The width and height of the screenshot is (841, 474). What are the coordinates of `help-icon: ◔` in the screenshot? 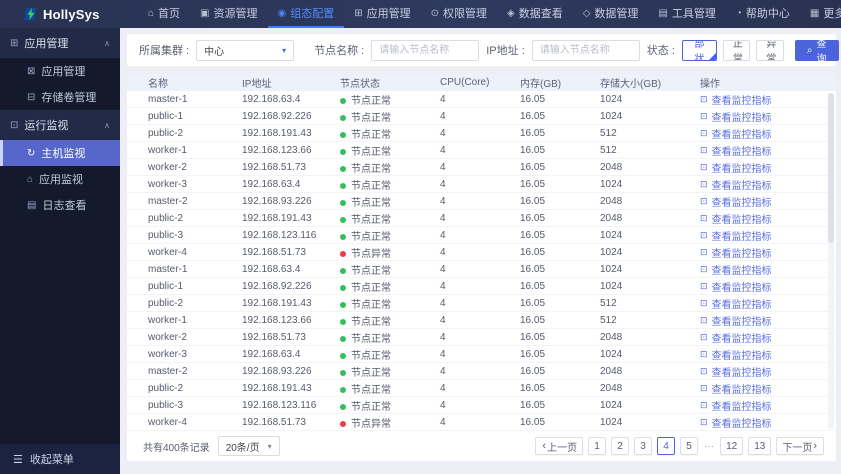 It's located at (738, 13).